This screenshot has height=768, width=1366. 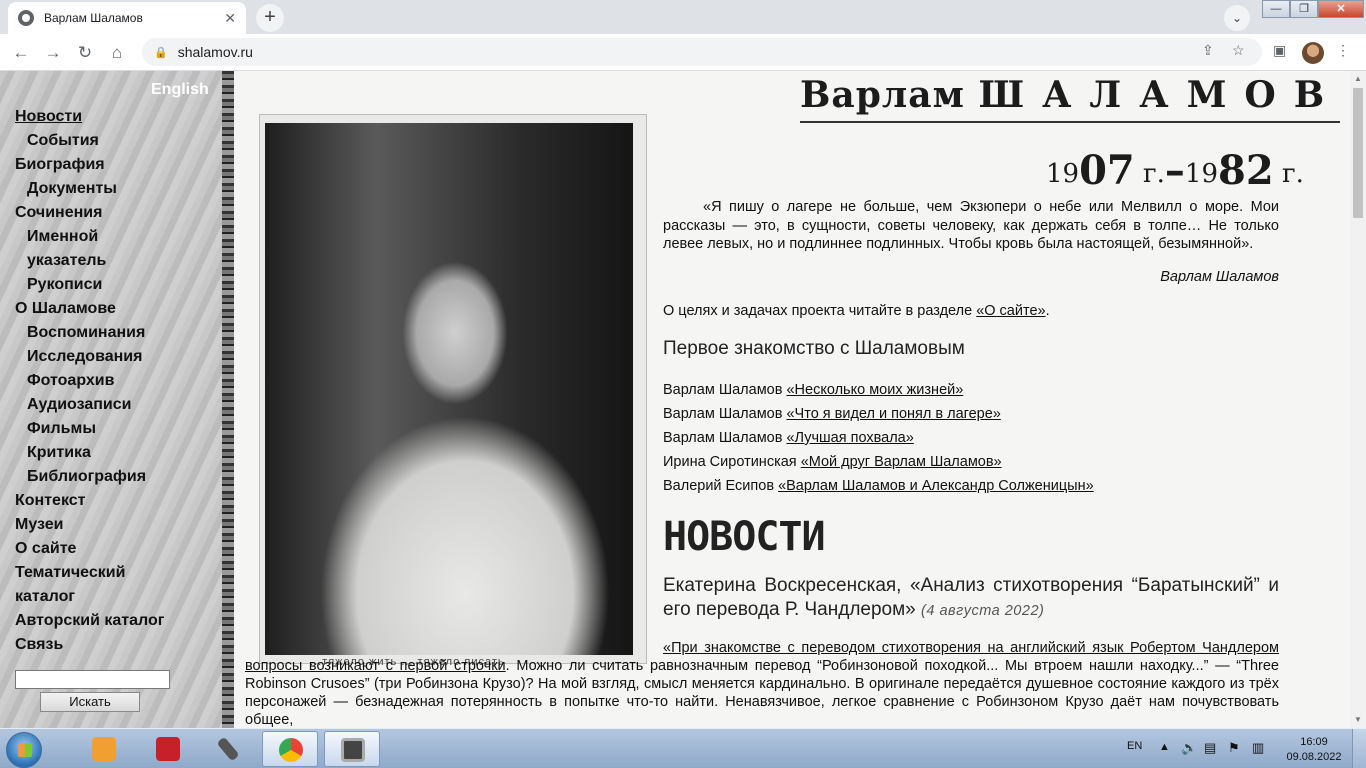 I want to click on sidebar-item: О сайте, so click(x=117, y=549).